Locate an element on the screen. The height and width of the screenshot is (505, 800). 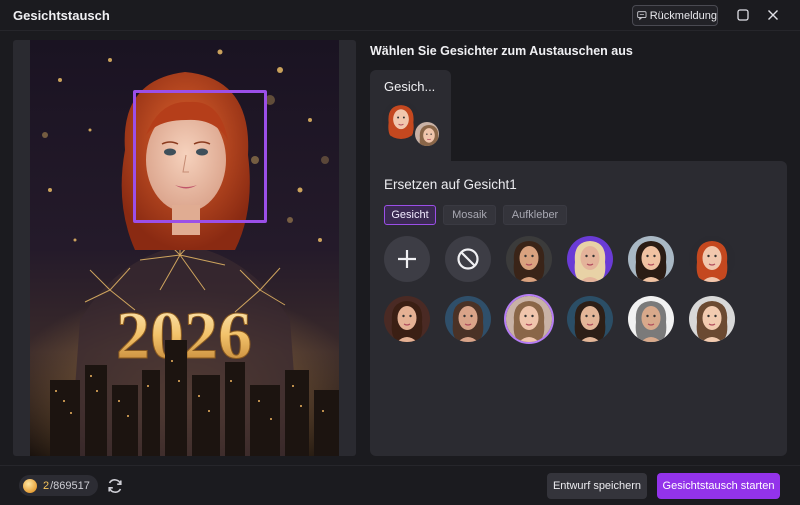
filter-sticker-tab: Aufkleber is located at coordinates (535, 215).